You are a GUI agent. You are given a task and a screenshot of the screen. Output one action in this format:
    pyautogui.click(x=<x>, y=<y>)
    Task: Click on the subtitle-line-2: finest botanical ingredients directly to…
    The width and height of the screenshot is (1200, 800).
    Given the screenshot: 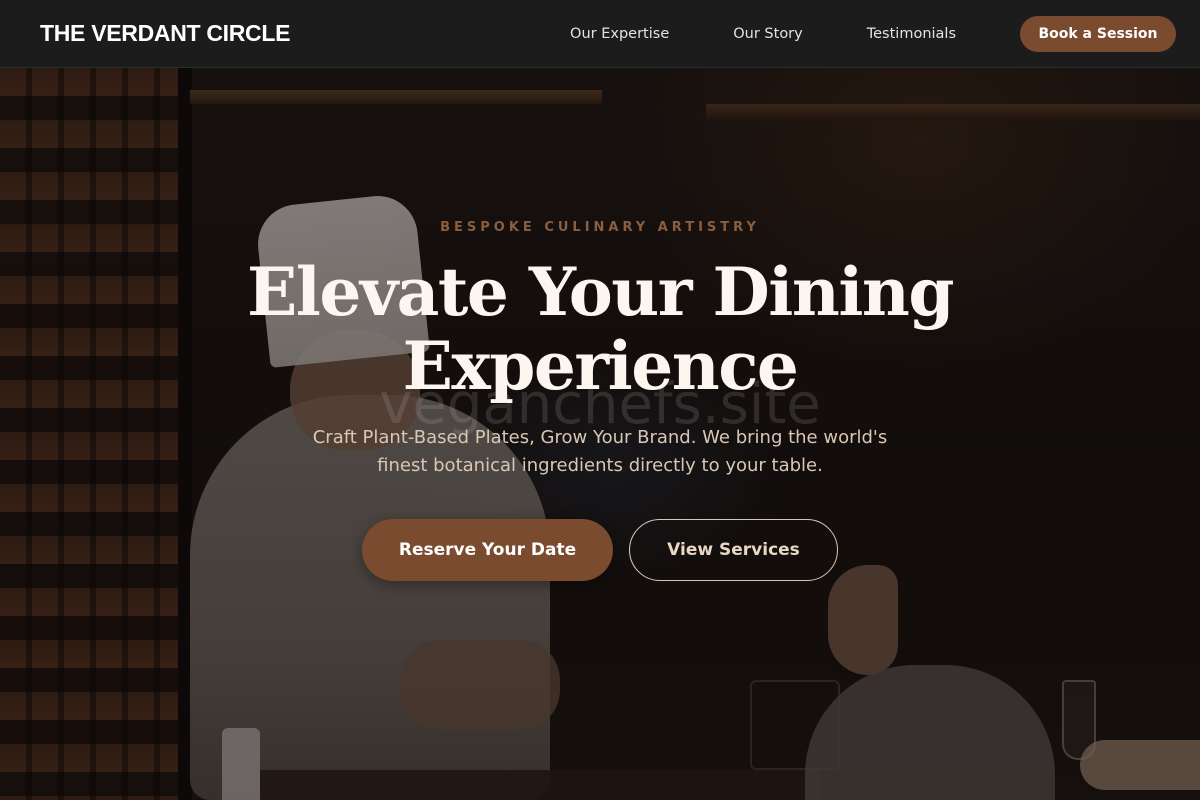 What is the action you would take?
    pyautogui.click(x=600, y=465)
    